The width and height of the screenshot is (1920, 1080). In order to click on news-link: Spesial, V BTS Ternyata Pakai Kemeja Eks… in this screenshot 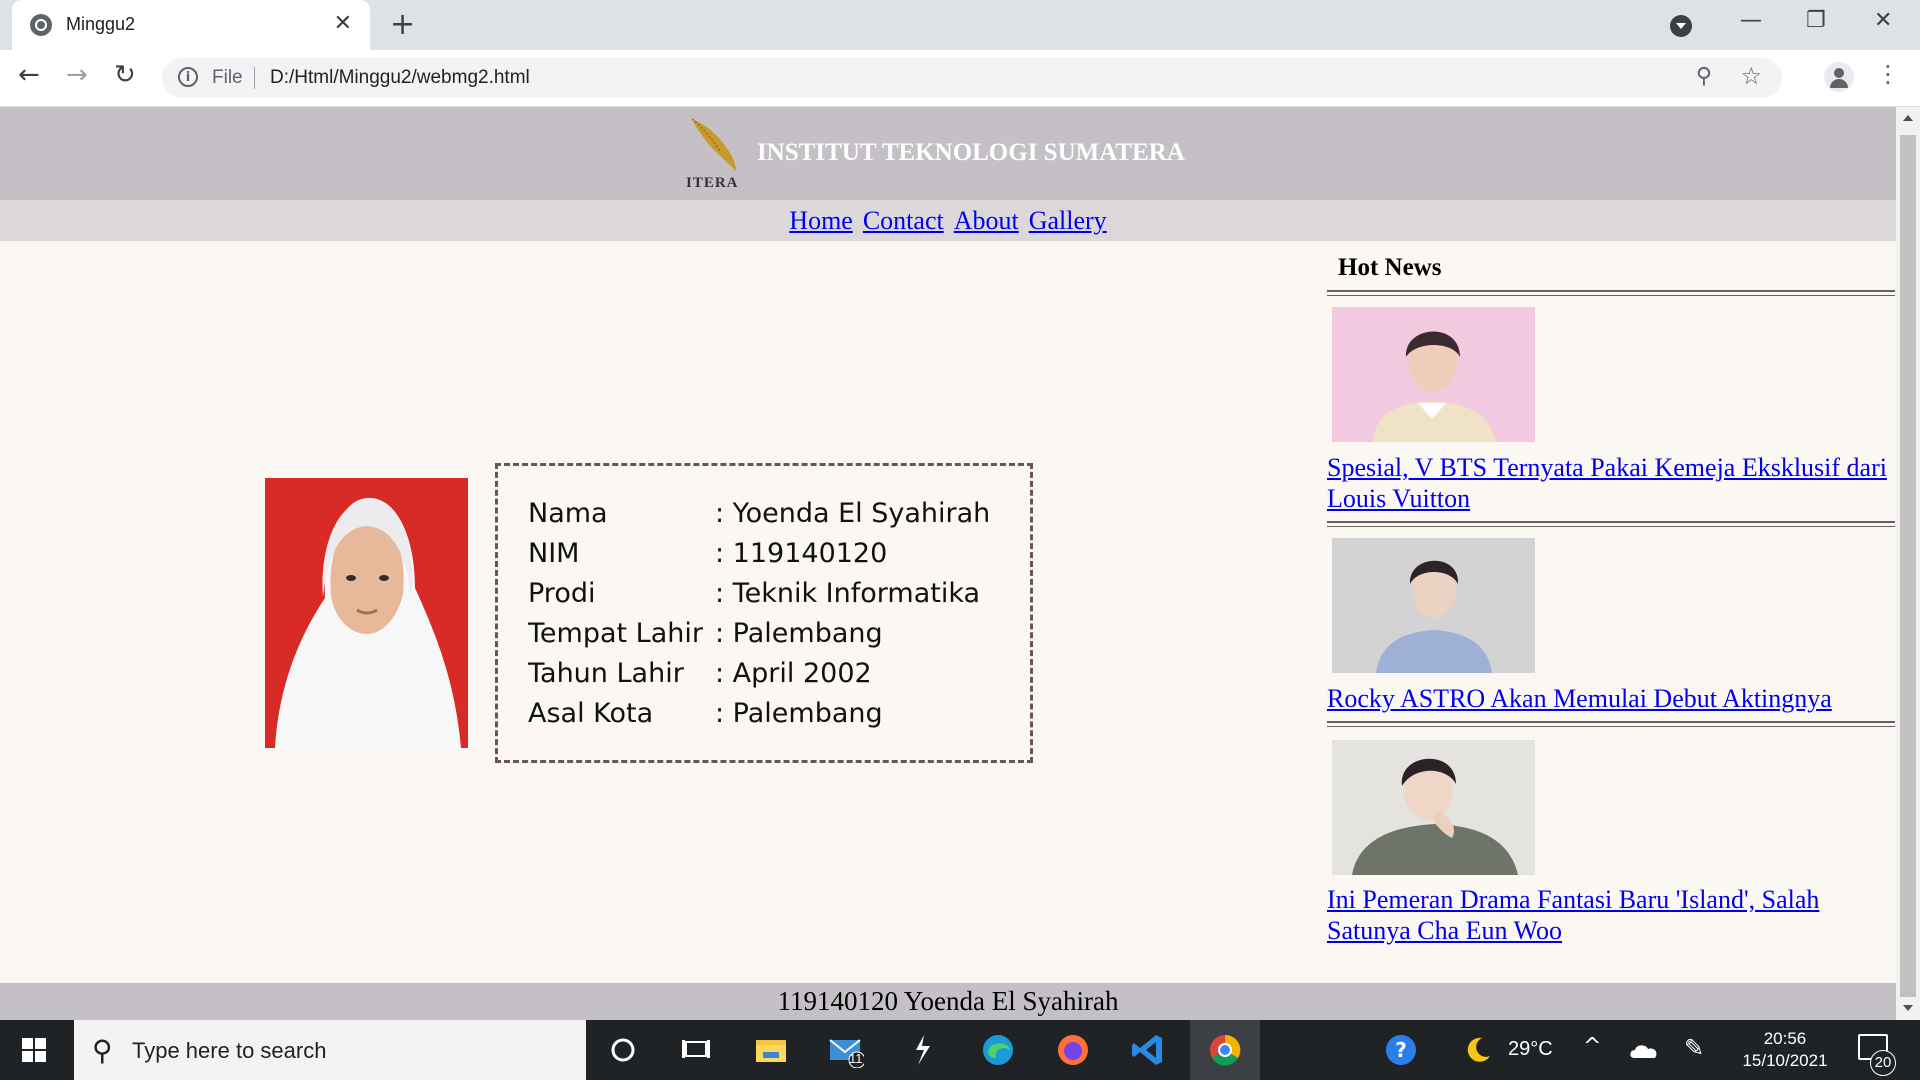, I will do `click(1607, 483)`.